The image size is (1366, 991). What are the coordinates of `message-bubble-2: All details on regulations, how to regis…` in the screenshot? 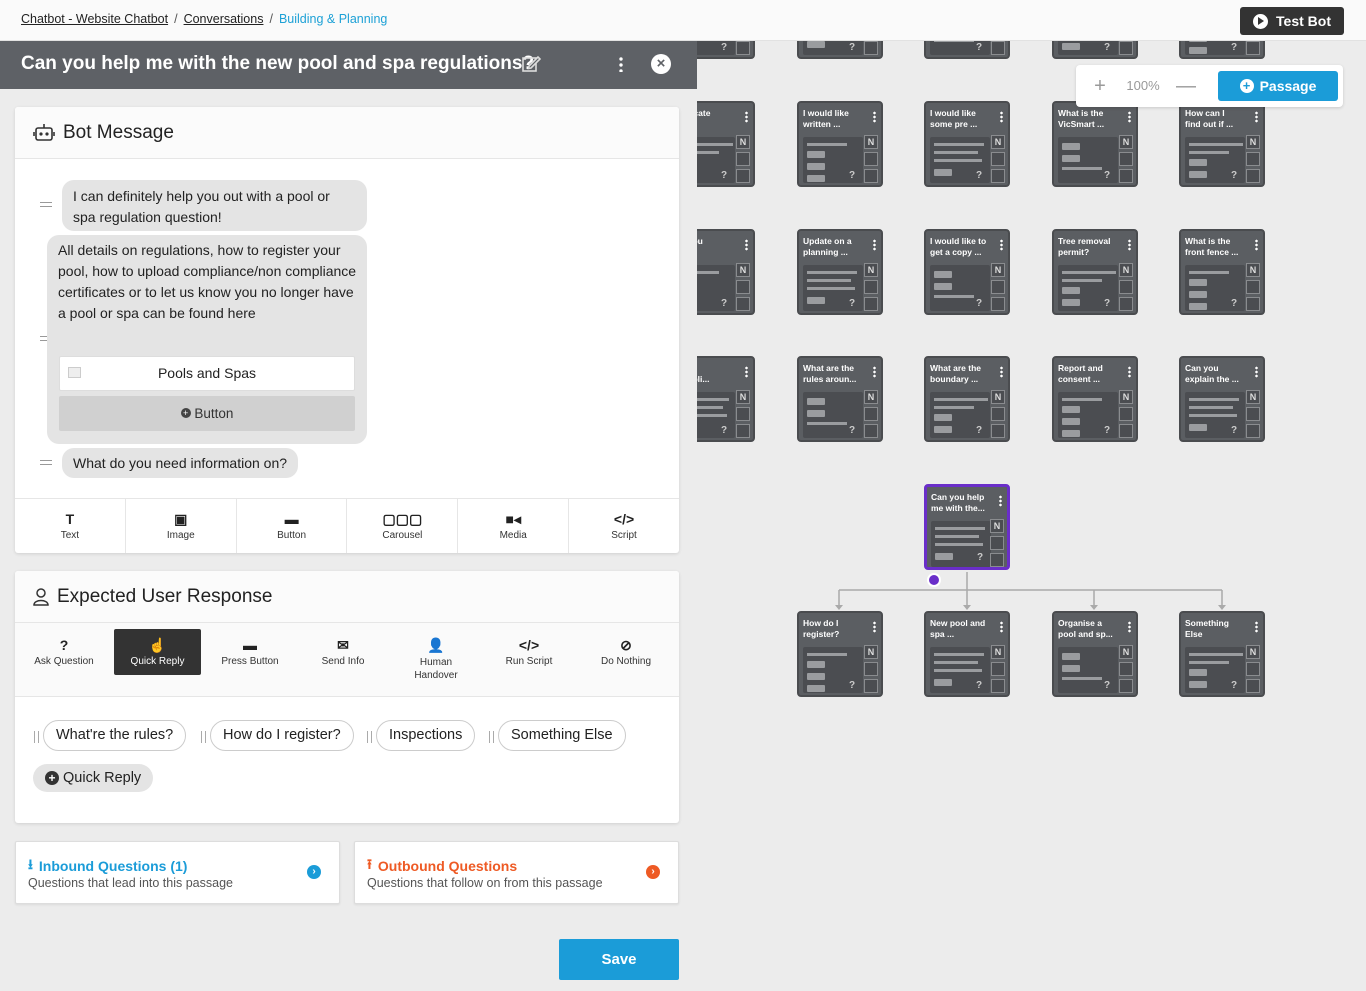 It's located at (207, 339).